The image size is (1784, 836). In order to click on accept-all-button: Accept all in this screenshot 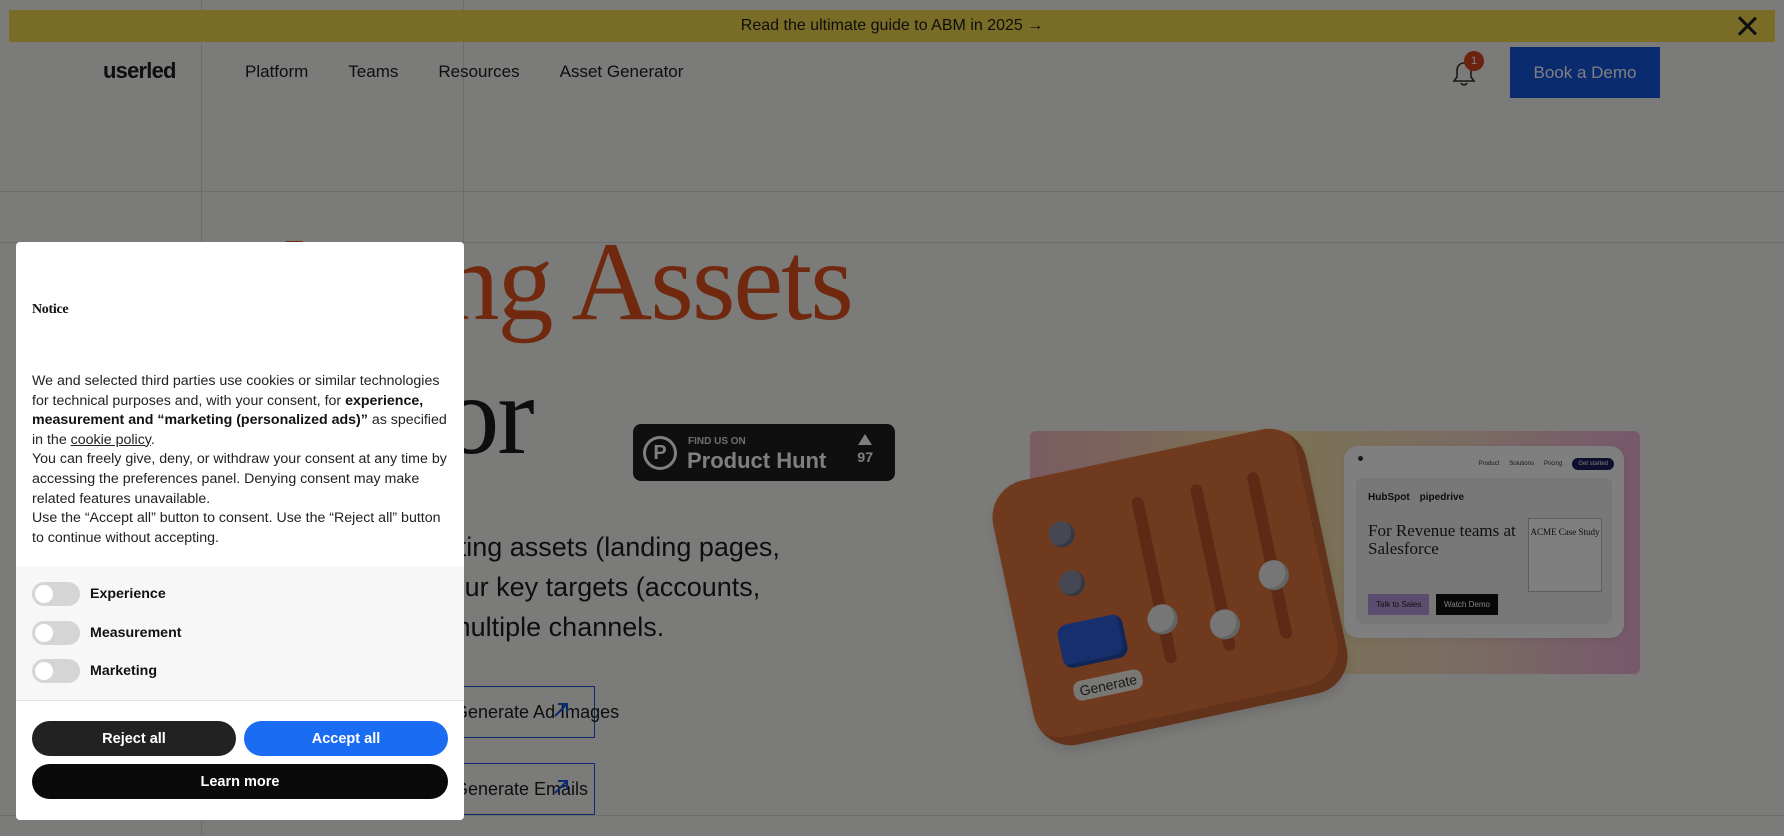, I will do `click(346, 738)`.